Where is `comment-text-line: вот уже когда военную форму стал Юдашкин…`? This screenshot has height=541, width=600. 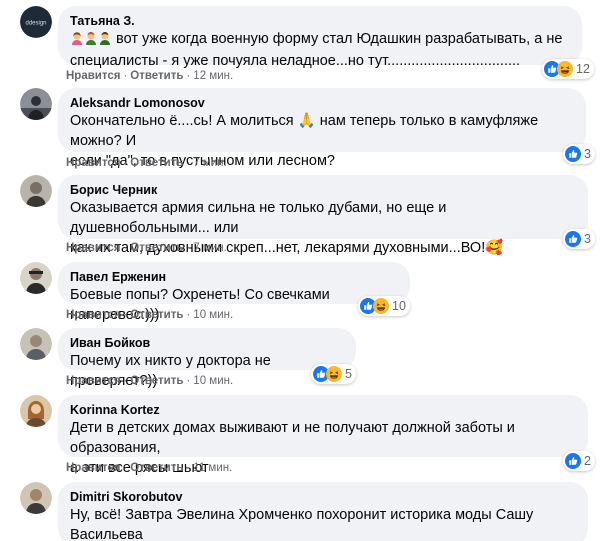 comment-text-line: вот уже когда военную форму стал Юдашкин… is located at coordinates (339, 39).